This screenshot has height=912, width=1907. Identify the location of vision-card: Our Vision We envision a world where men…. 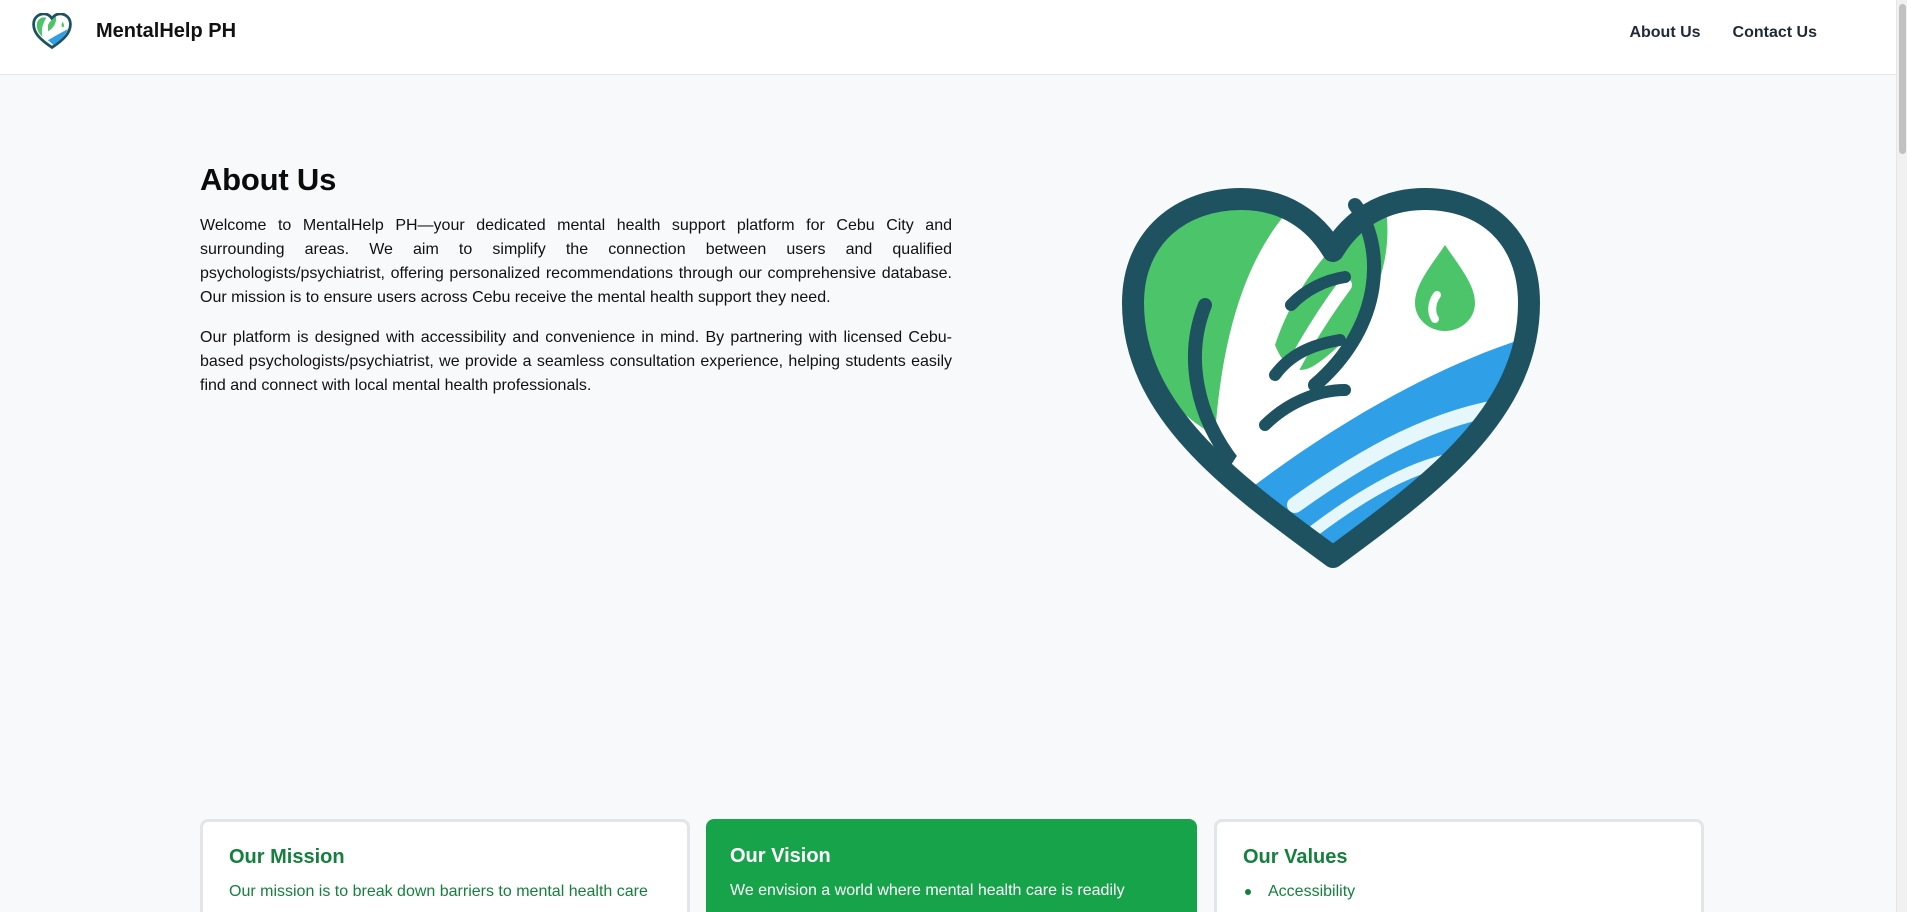
(951, 865).